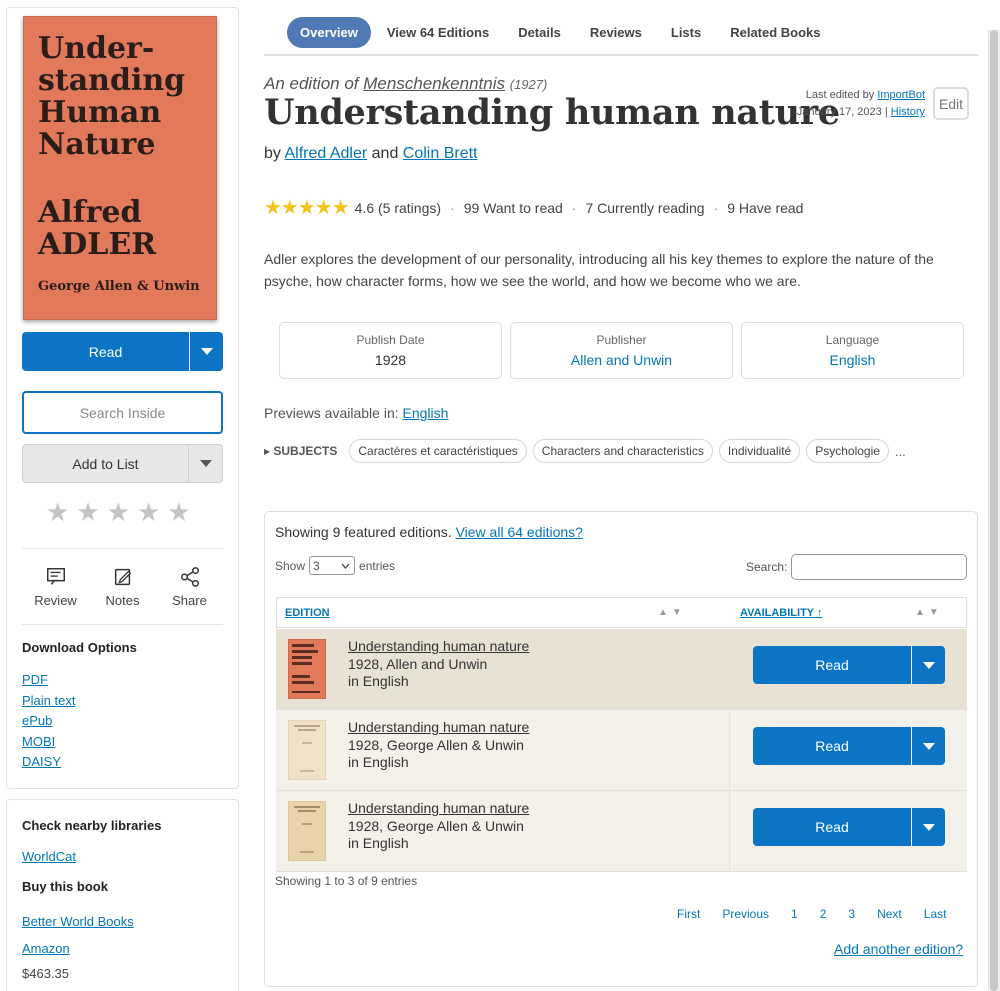 Image resolution: width=1000 pixels, height=991 pixels. Describe the element at coordinates (418, 664) in the screenshot. I see `edition-year-publisher: 1928, Allen and Unwin` at that location.